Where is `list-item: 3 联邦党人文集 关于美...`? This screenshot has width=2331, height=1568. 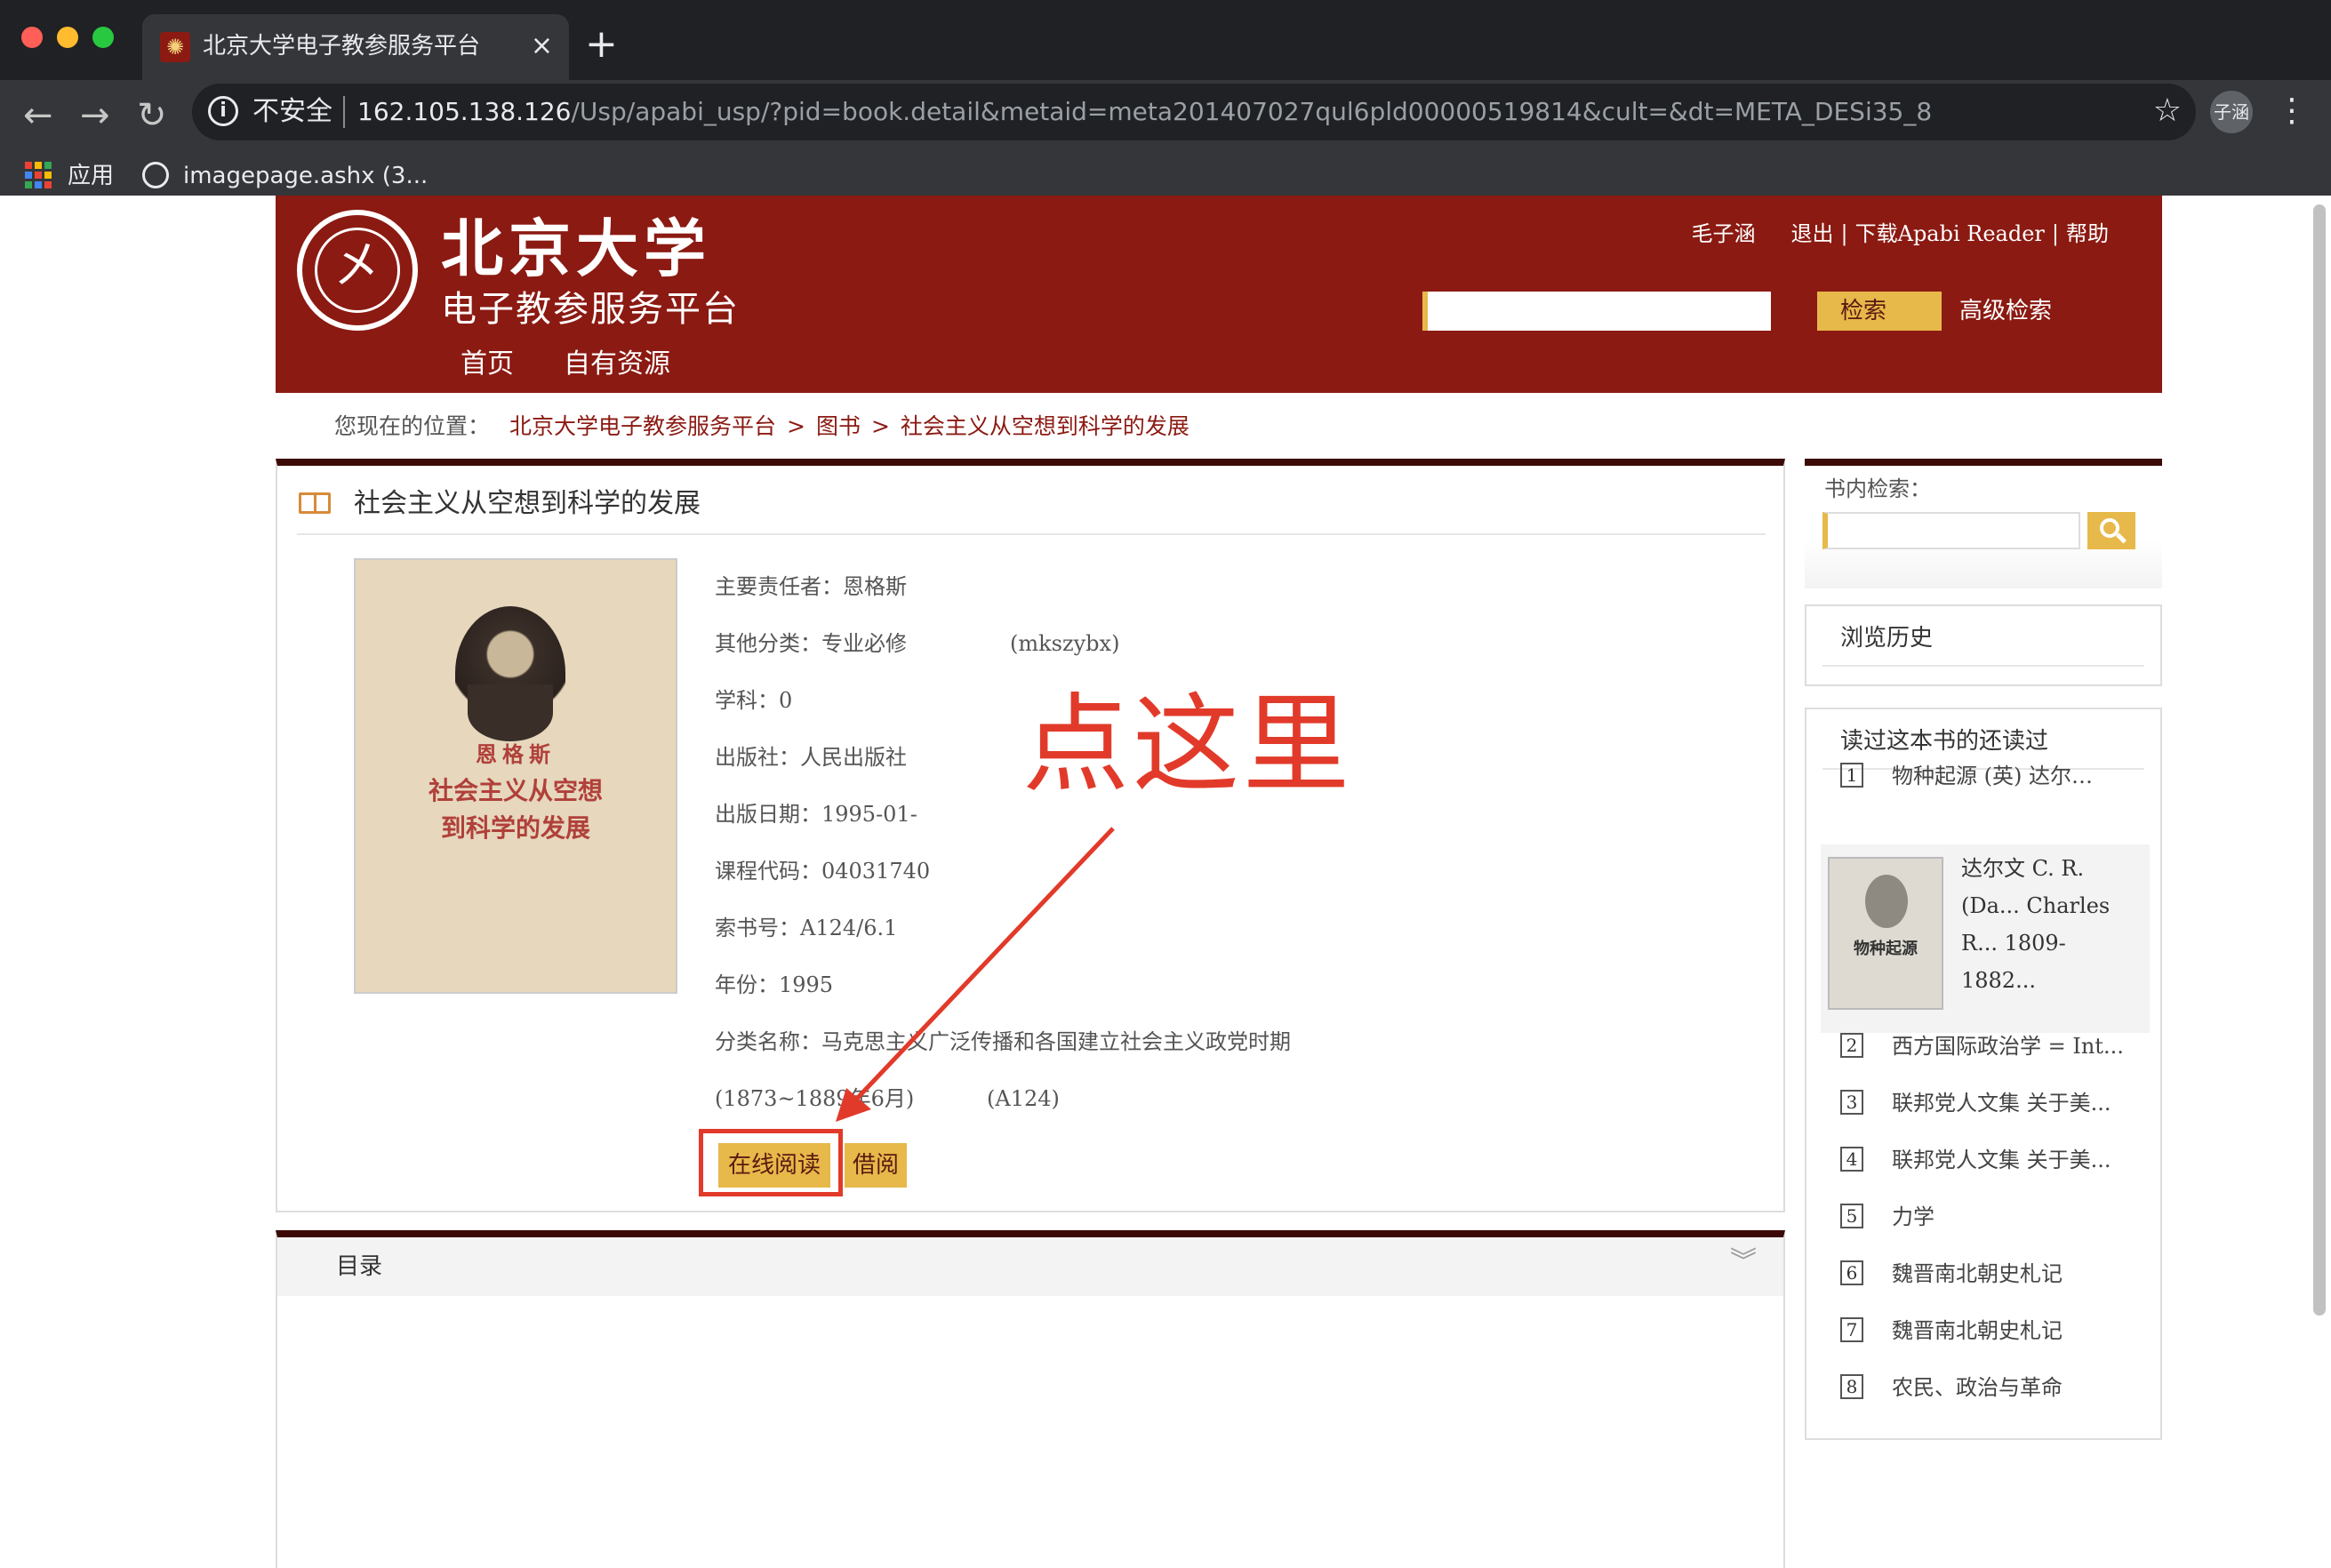 list-item: 3 联邦党人文集 关于美... is located at coordinates (1983, 1104).